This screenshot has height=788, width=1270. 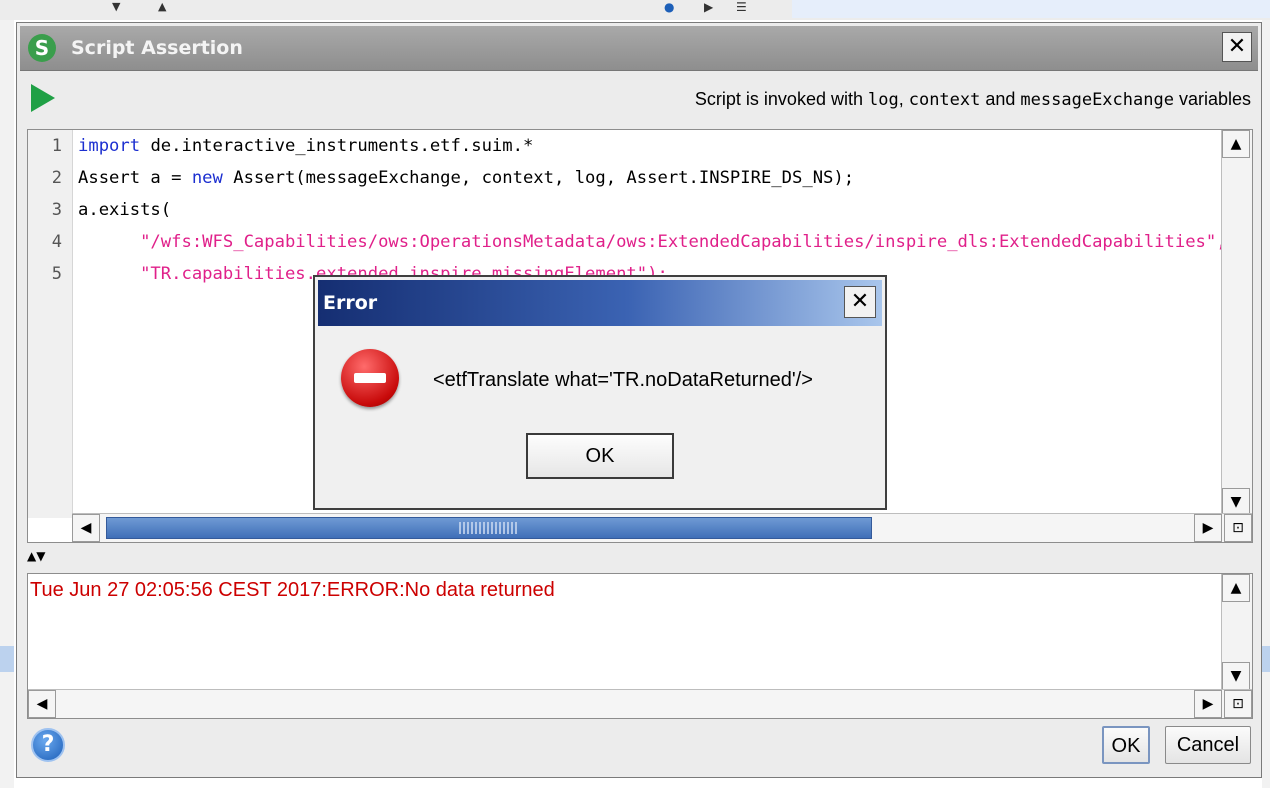 What do you see at coordinates (1031, 9) in the screenshot?
I see `background-tab-strip` at bounding box center [1031, 9].